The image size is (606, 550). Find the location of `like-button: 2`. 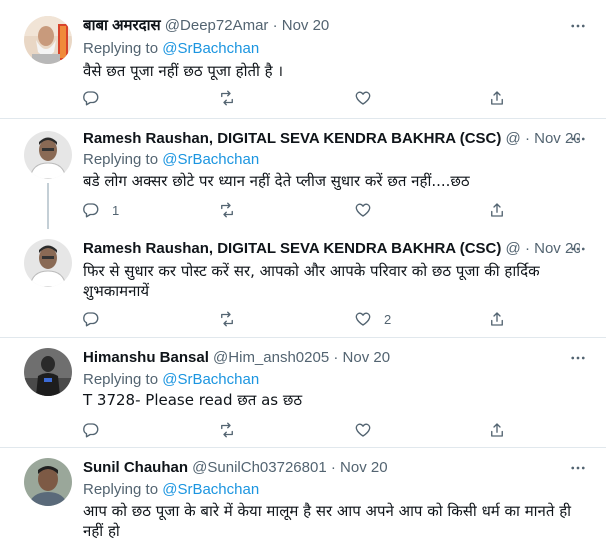

like-button: 2 is located at coordinates (372, 319).